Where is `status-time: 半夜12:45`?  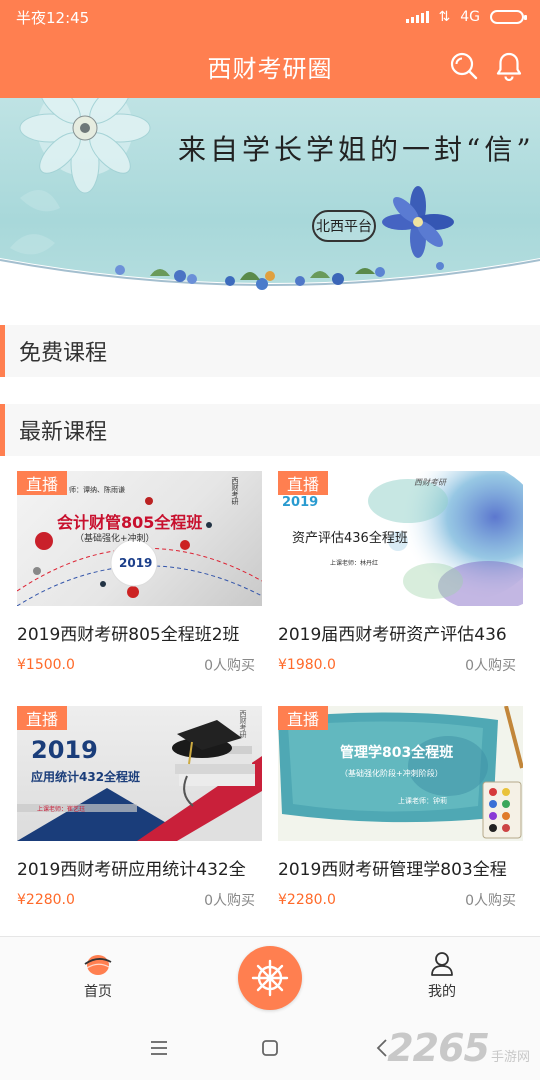 status-time: 半夜12:45 is located at coordinates (53, 17).